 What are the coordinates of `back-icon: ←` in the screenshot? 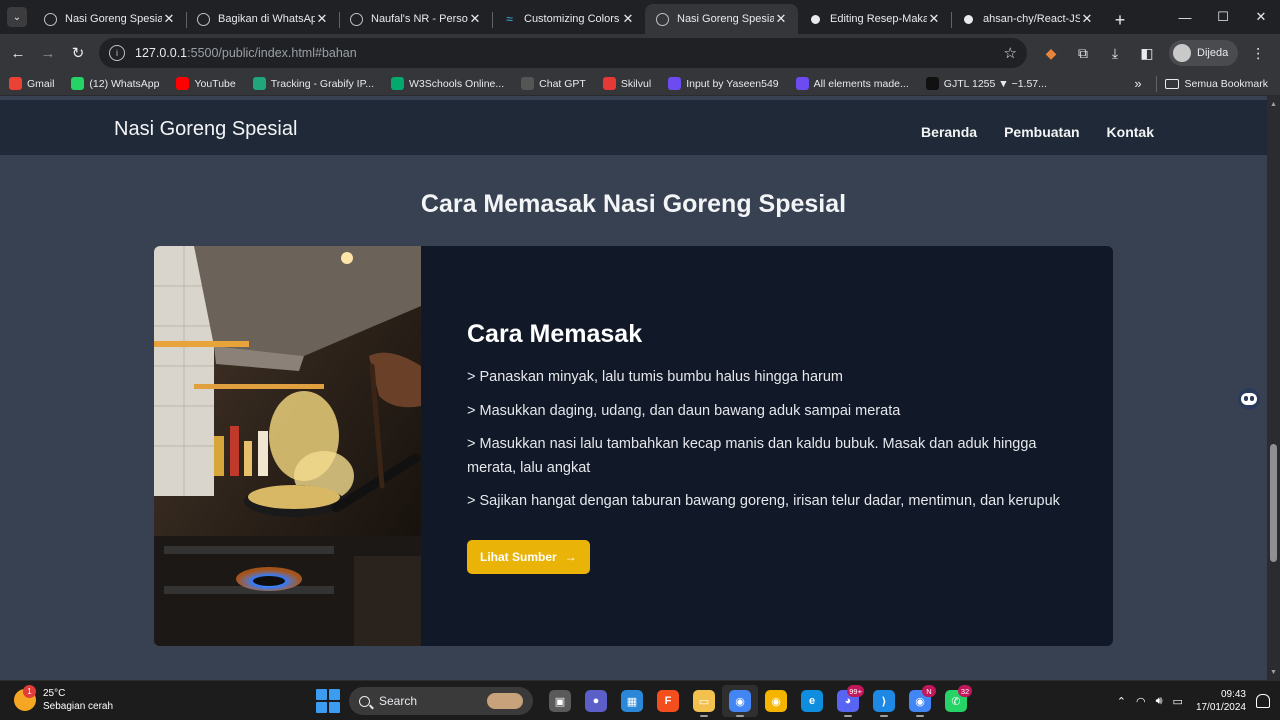 It's located at (18, 53).